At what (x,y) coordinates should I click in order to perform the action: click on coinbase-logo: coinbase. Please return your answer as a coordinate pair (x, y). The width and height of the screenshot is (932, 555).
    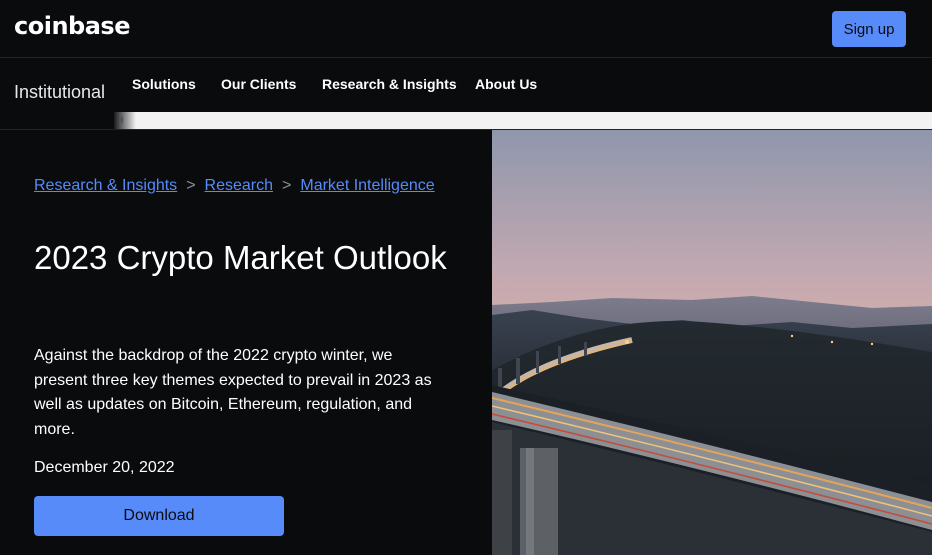
    Looking at the image, I should click on (72, 26).